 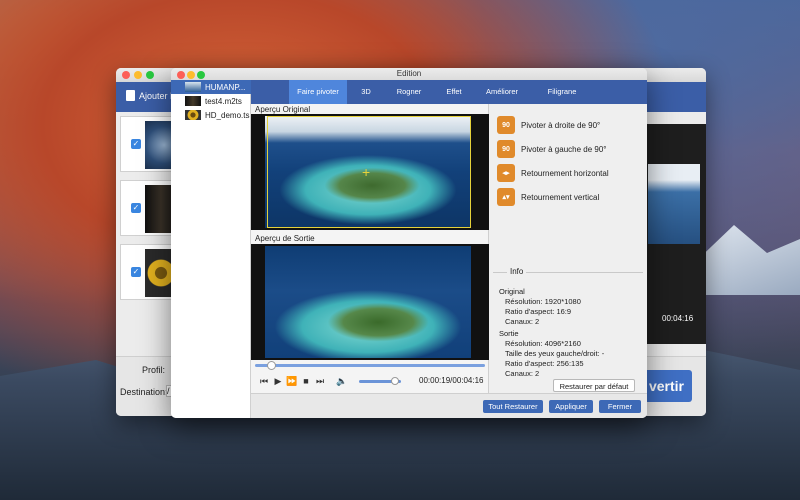 I want to click on skip-back-icon: ⏮, so click(x=264, y=381).